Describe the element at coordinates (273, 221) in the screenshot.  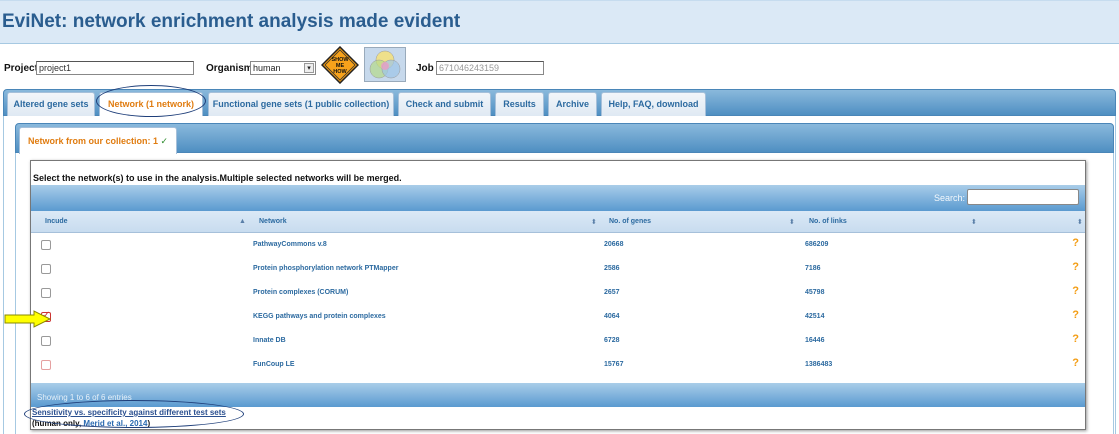
I see `column-header-network: Network` at that location.